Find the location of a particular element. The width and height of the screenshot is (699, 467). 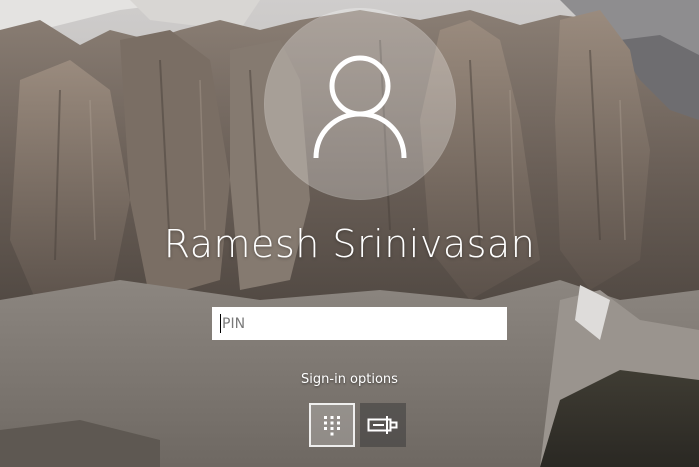

security-key-option-button is located at coordinates (383, 425).